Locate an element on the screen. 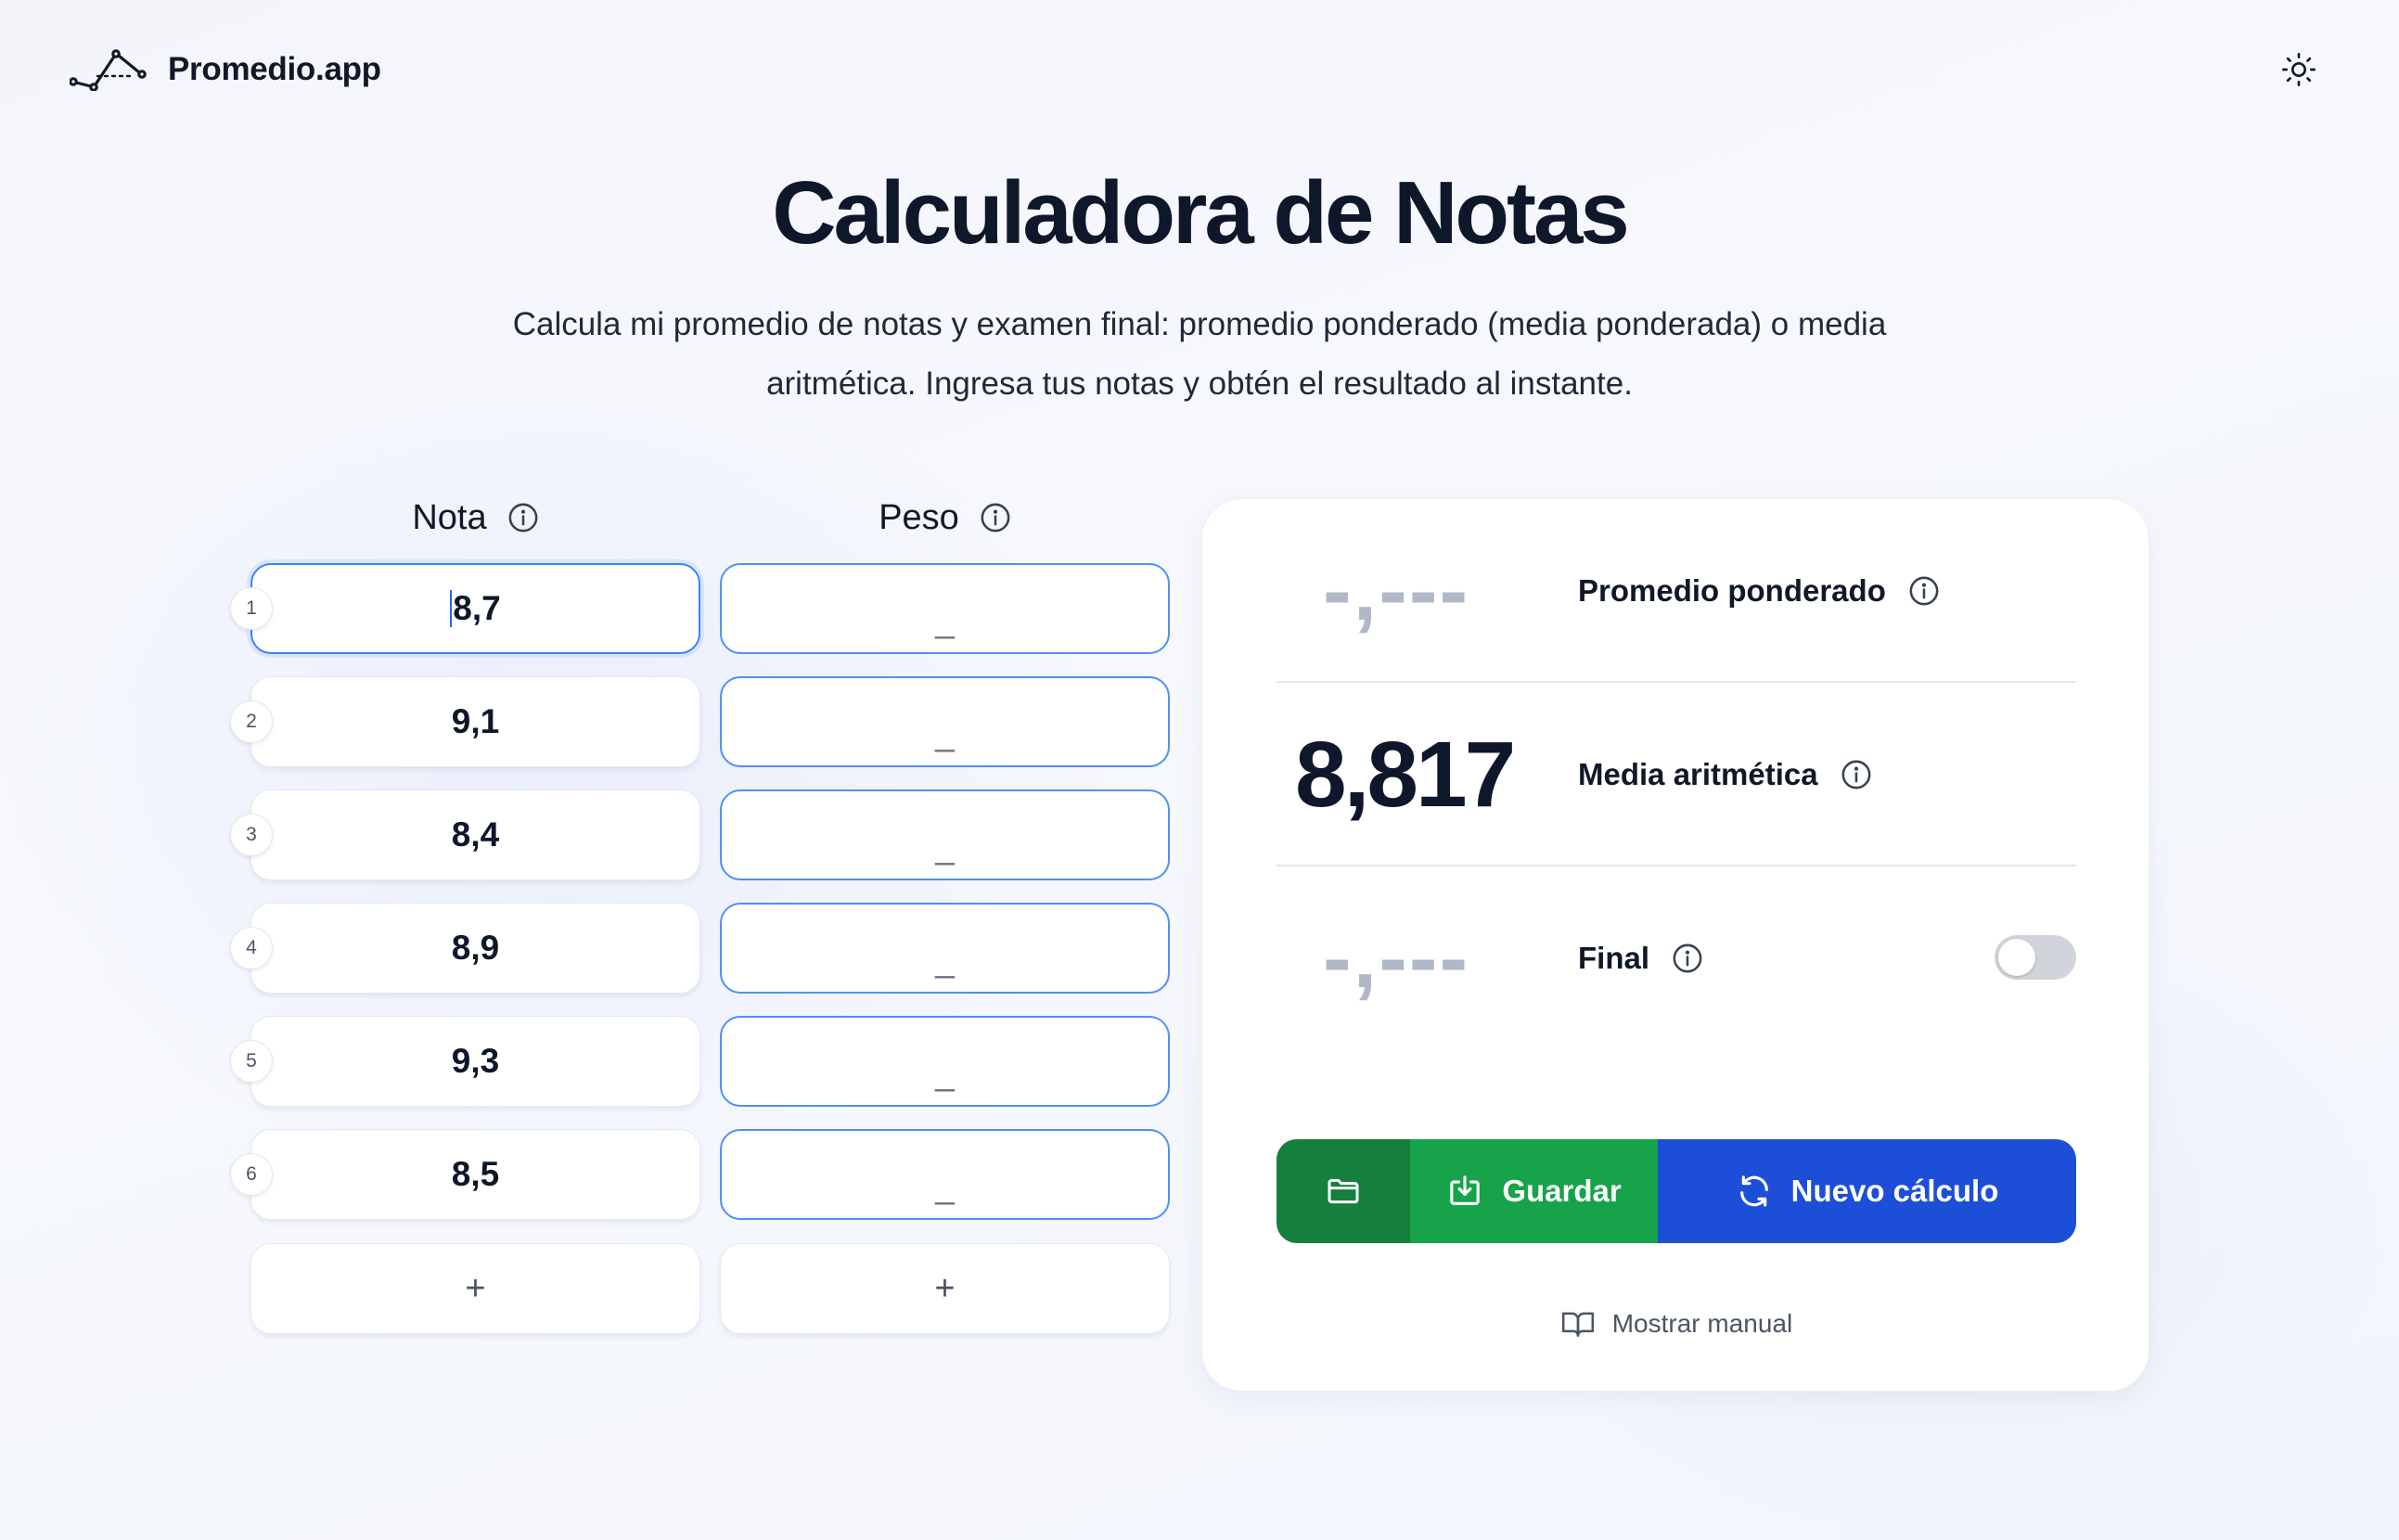  add-peso-button: + is located at coordinates (945, 1288).